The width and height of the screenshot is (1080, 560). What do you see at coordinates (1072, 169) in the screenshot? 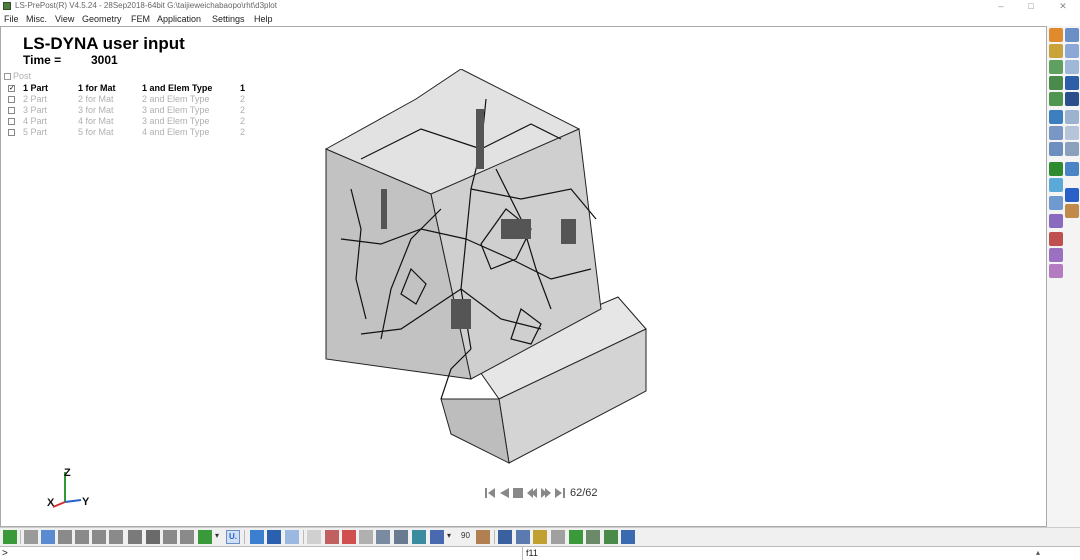
I see `fringe-icon` at bounding box center [1072, 169].